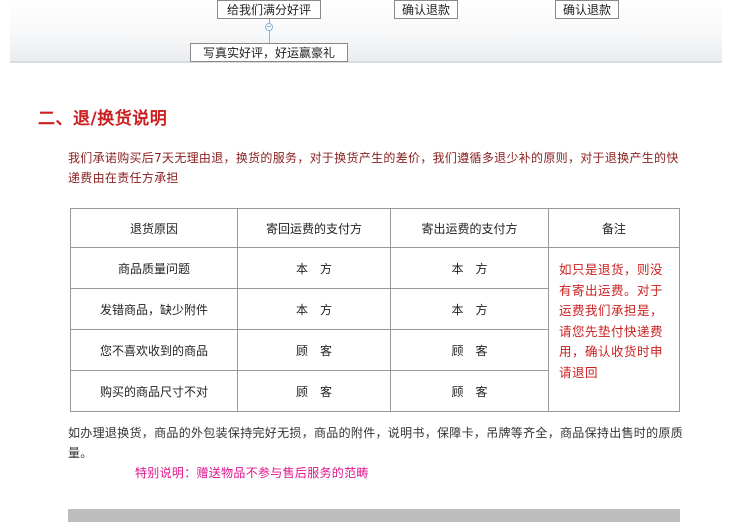 This screenshot has width=750, height=522. Describe the element at coordinates (154, 268) in the screenshot. I see `row-reason: 商品质量问题` at that location.